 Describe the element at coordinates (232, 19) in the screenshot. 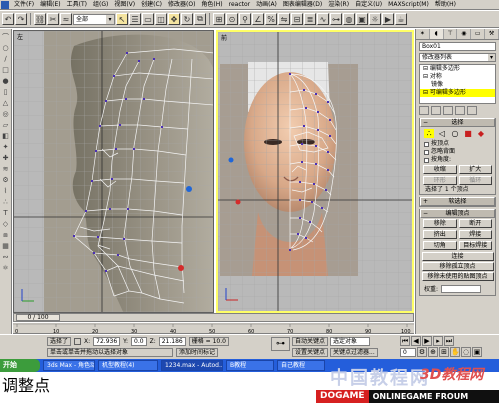

I see `pivot-icon: ⊙` at that location.